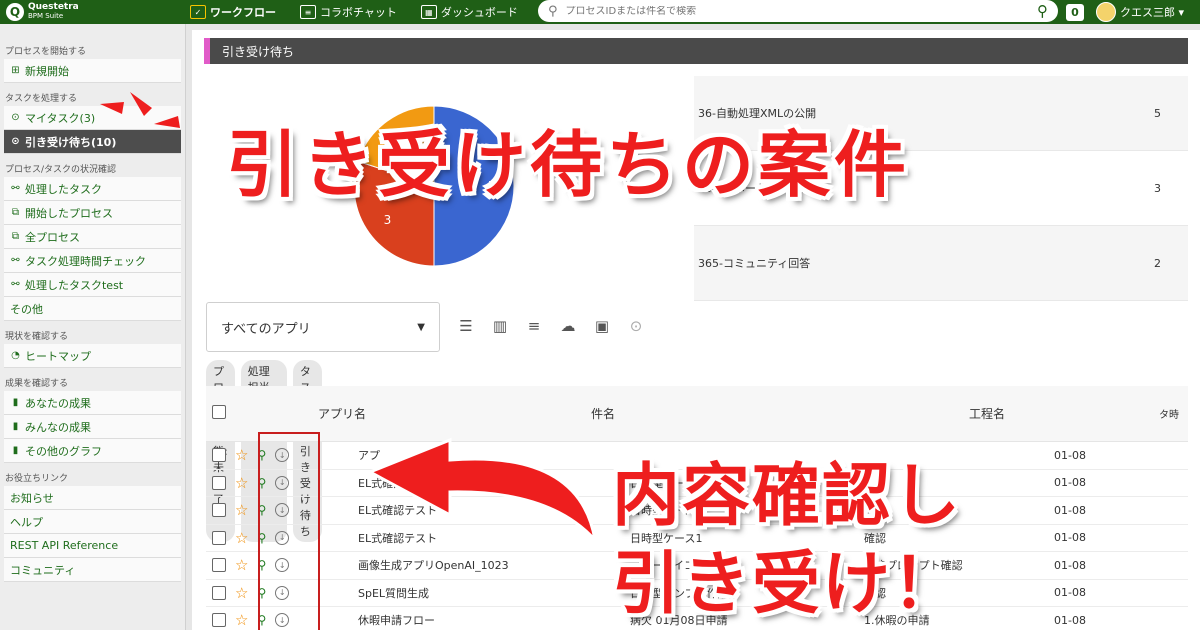 The height and width of the screenshot is (630, 1200). What do you see at coordinates (26, 309) in the screenshot?
I see `sidebar-item-label: その他` at bounding box center [26, 309].